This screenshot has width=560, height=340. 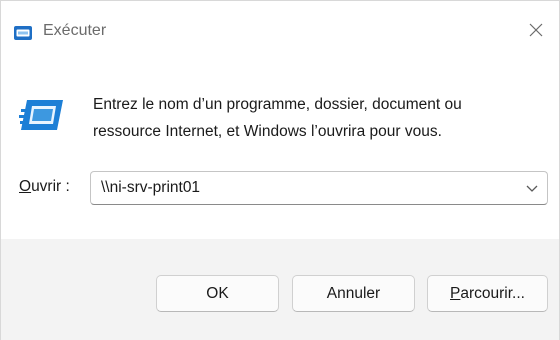 What do you see at coordinates (23, 33) in the screenshot?
I see `run-icon` at bounding box center [23, 33].